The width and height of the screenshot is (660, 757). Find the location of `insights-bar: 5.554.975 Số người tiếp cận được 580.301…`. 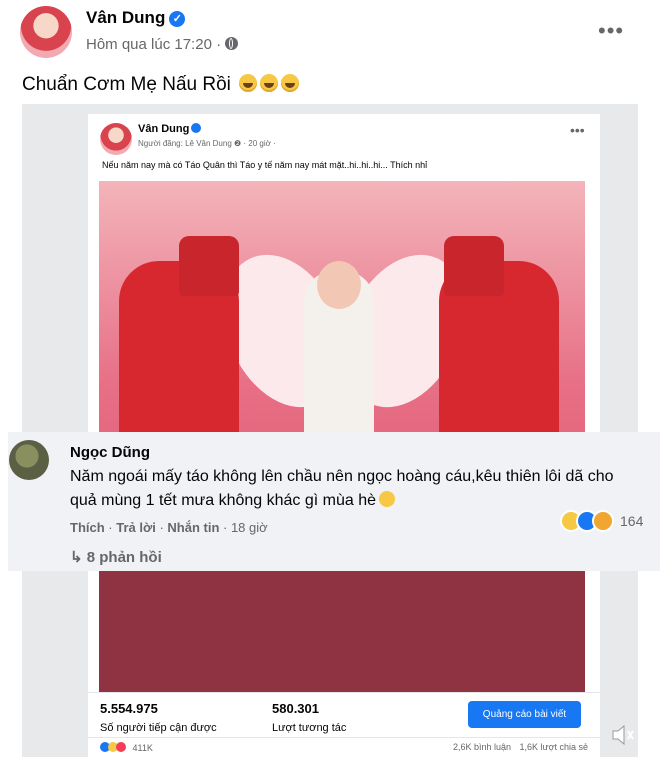

insights-bar: 5.554.975 Số người tiếp cận được 580.301… is located at coordinates (344, 715).